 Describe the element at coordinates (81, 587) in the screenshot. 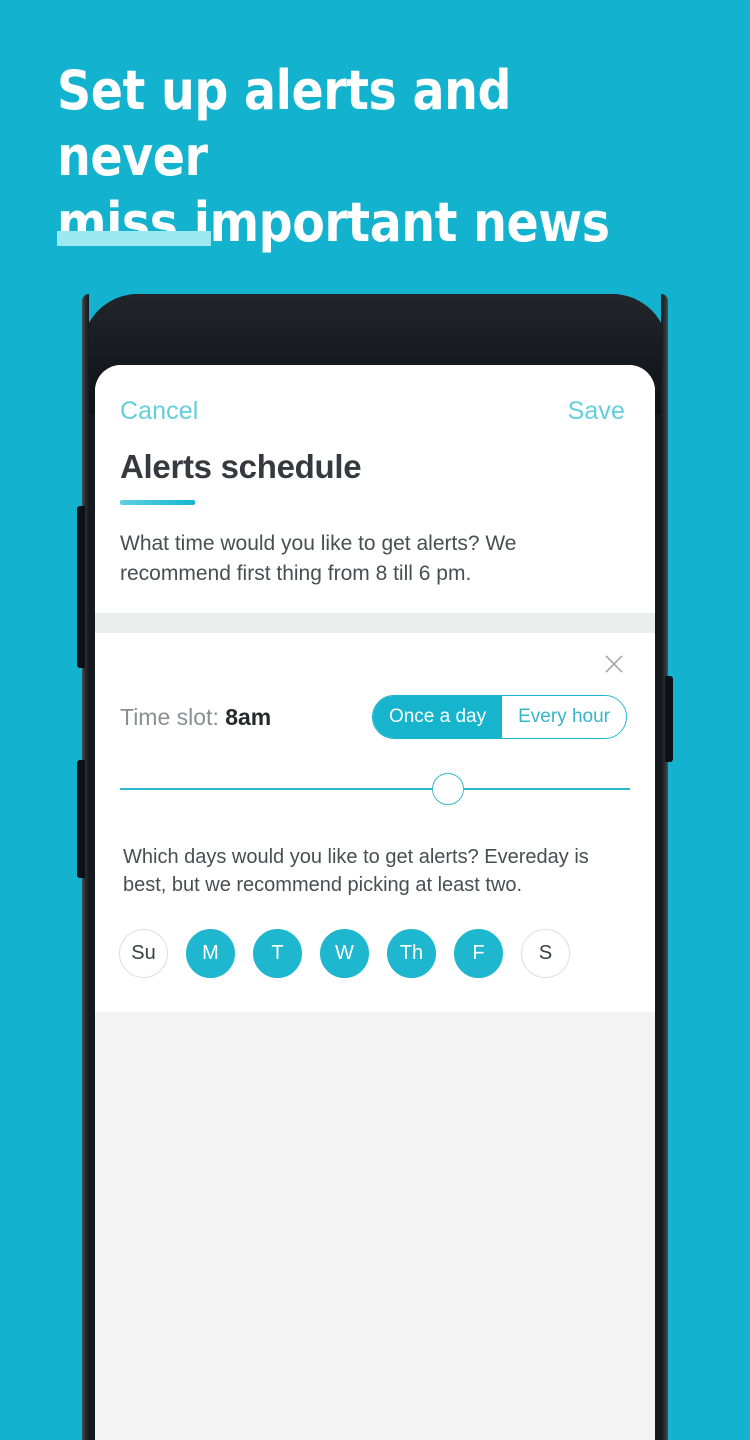

I see `volume-button` at that location.